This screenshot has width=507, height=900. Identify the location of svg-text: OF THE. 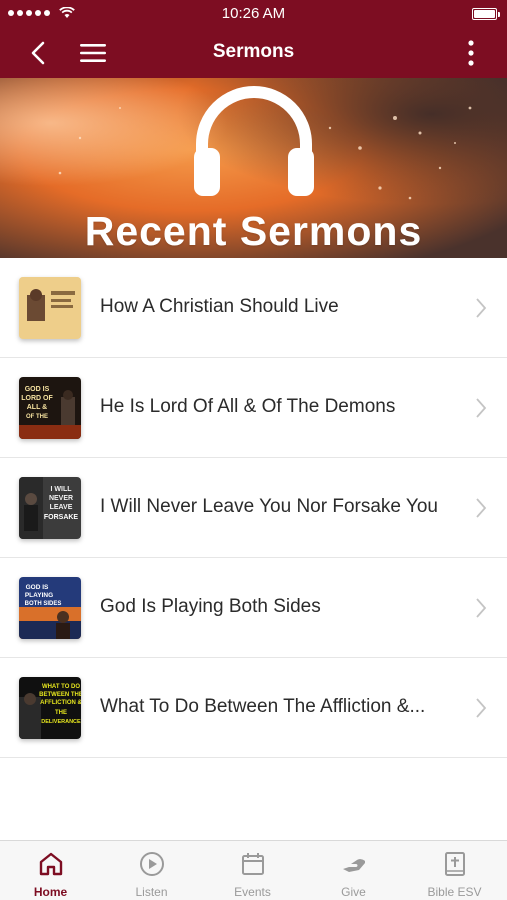
(37, 417).